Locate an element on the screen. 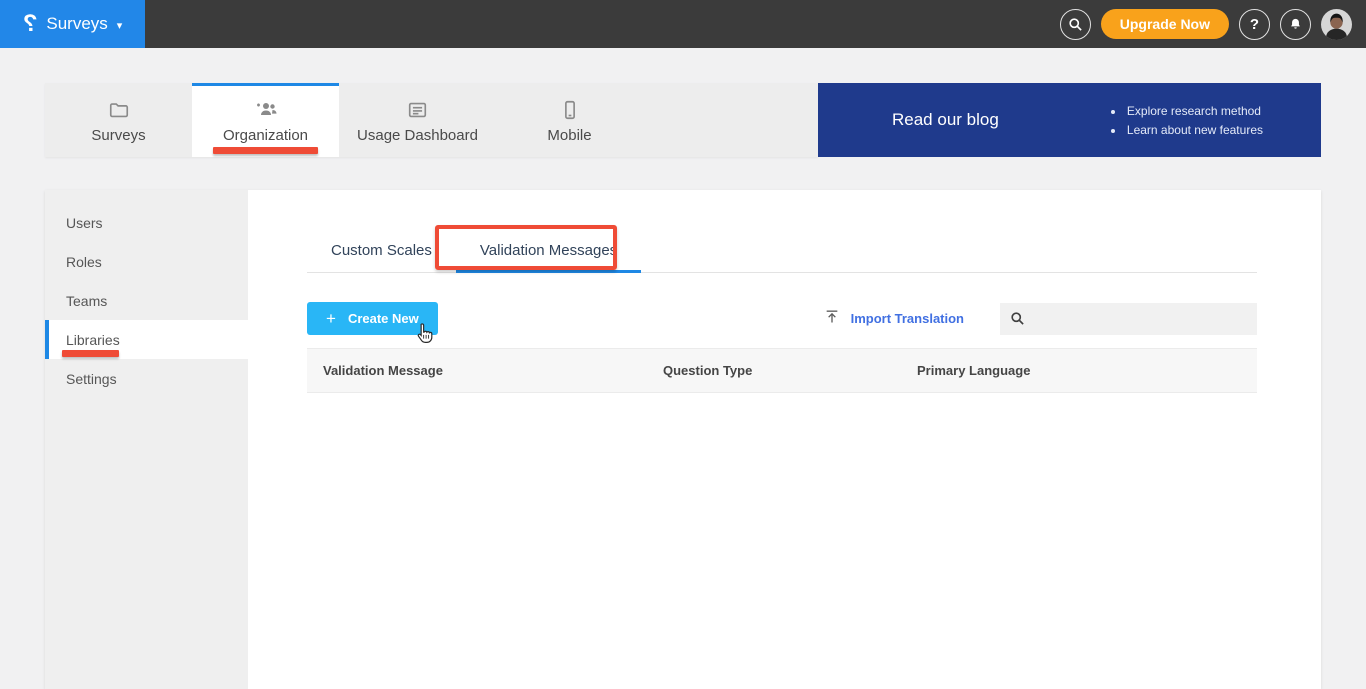  nav-tab-usage-dashboard: Usage Dashboard is located at coordinates (417, 120).